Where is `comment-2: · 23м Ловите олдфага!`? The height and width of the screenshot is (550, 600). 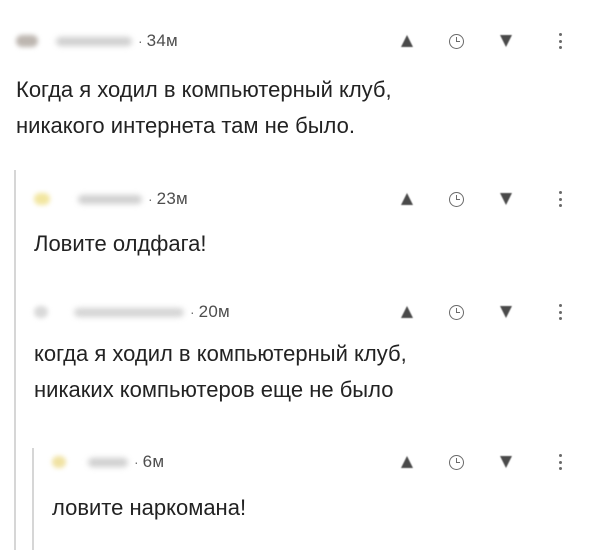 comment-2: · 23м Ловите олдфага! is located at coordinates (310, 225).